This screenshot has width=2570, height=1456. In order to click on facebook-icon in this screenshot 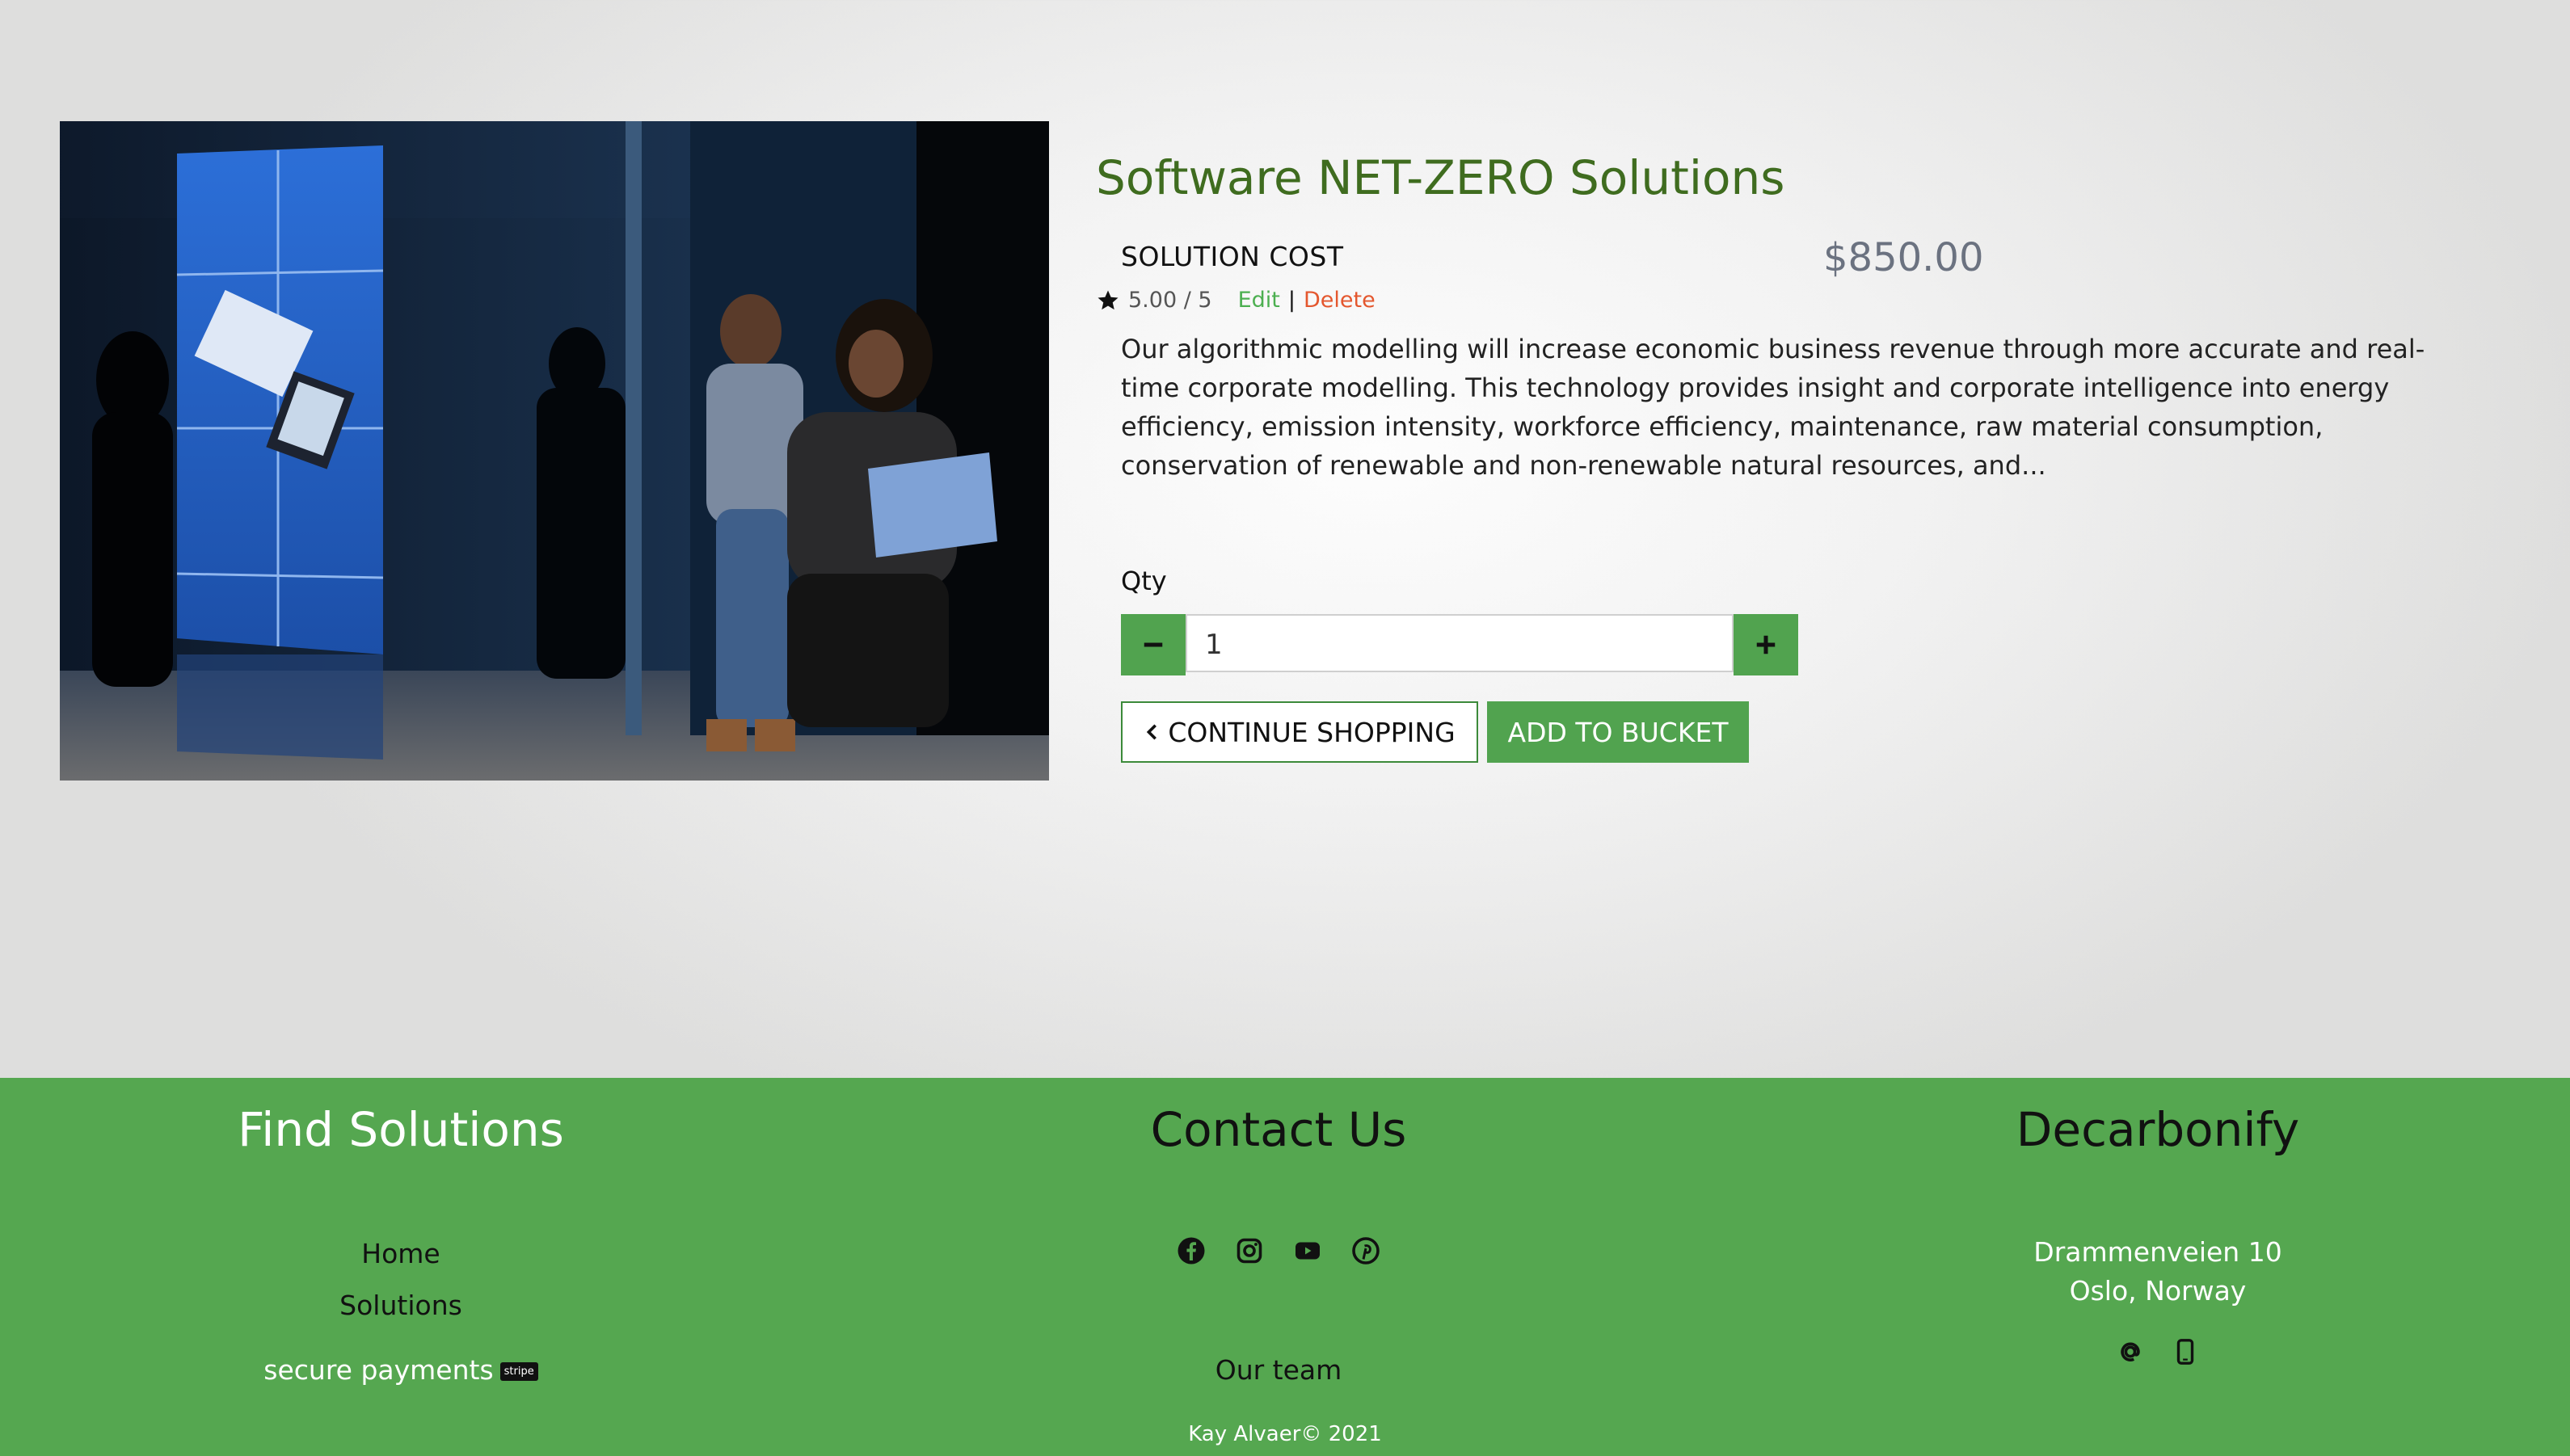, I will do `click(1191, 1250)`.